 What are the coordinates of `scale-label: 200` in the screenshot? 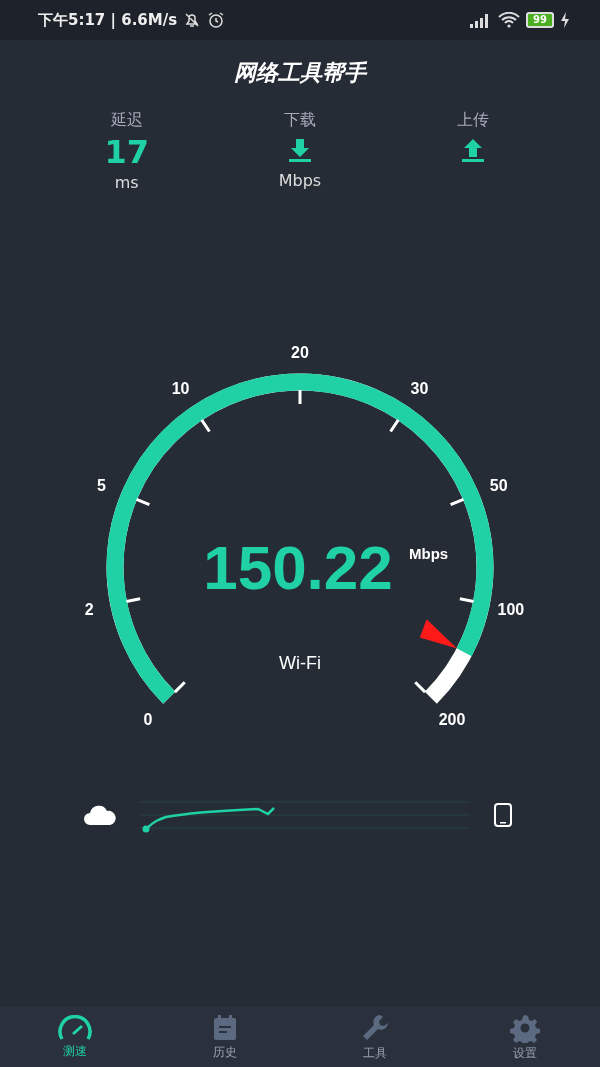 It's located at (452, 720).